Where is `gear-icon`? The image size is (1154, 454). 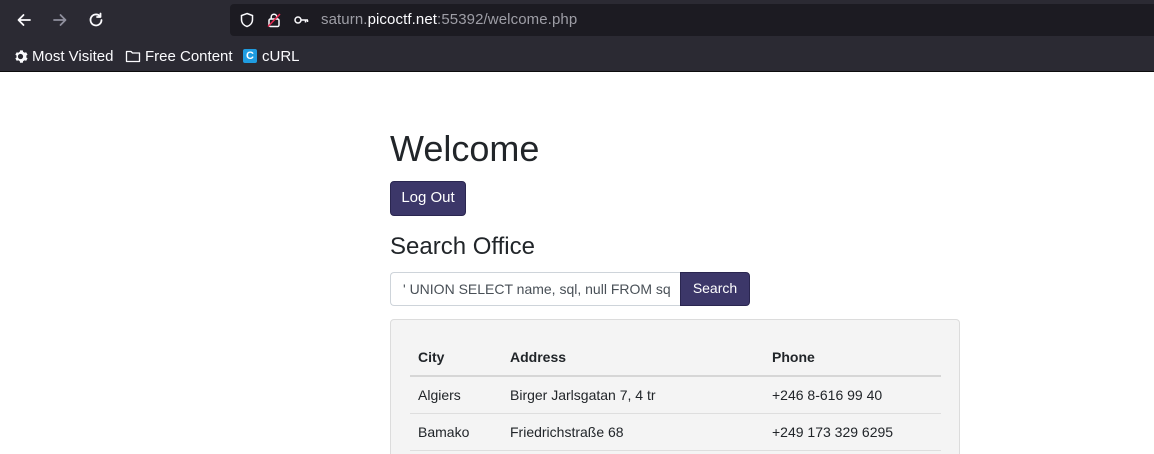
gear-icon is located at coordinates (20, 56).